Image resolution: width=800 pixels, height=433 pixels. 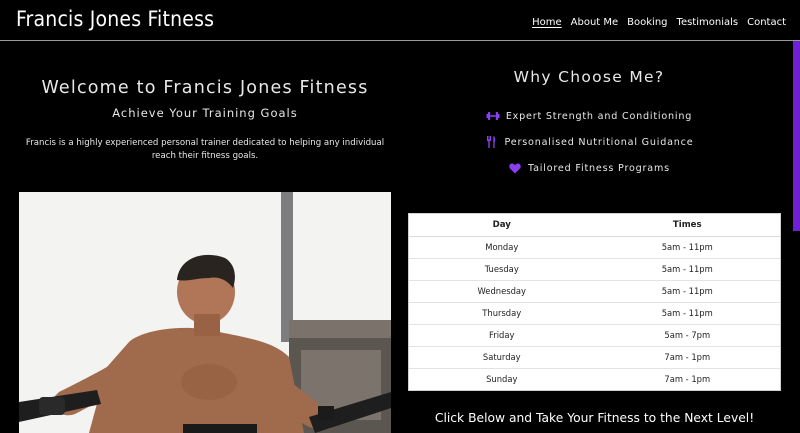 What do you see at coordinates (687, 225) in the screenshot?
I see `column-header-times: Times` at bounding box center [687, 225].